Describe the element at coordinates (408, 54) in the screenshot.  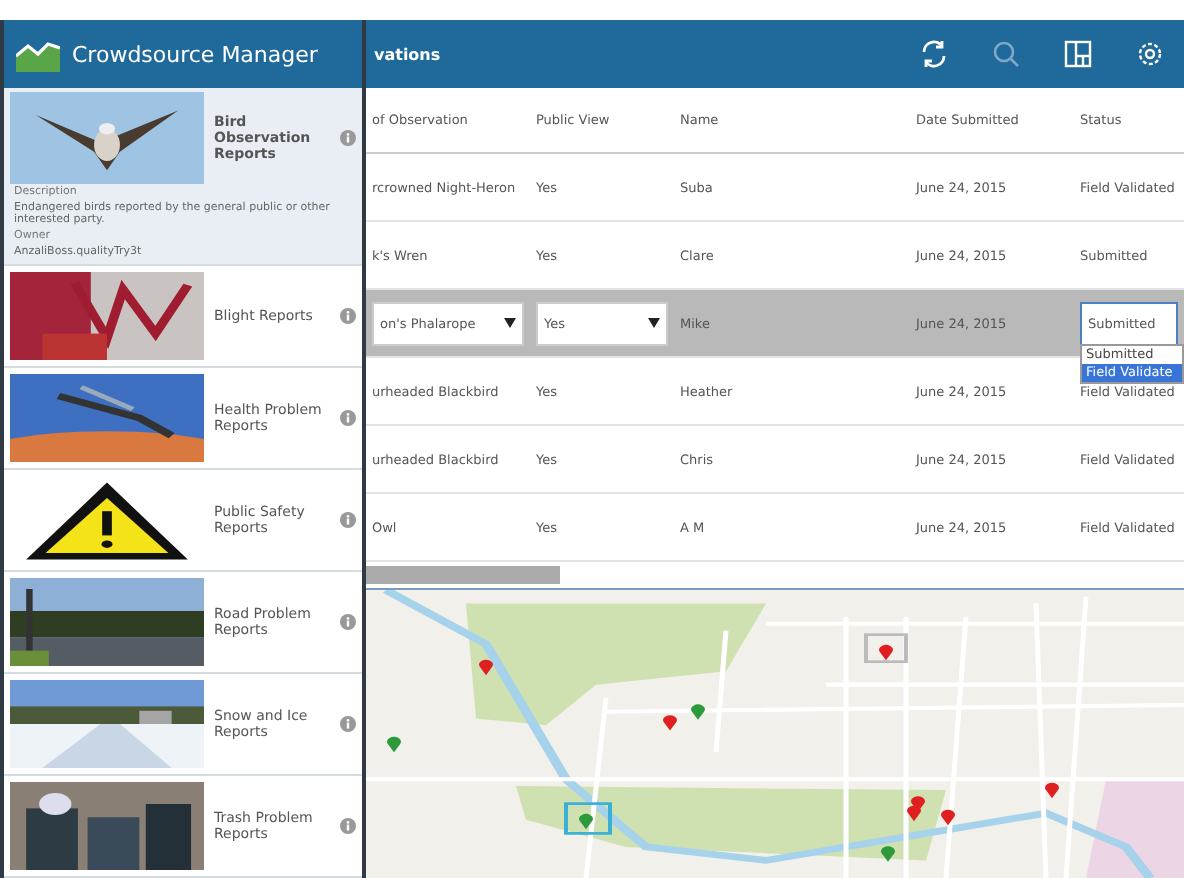
I see `layer-title: vations` at that location.